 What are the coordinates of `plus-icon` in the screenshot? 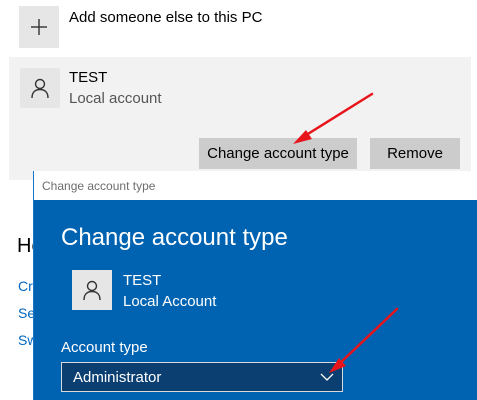 It's located at (39, 27).